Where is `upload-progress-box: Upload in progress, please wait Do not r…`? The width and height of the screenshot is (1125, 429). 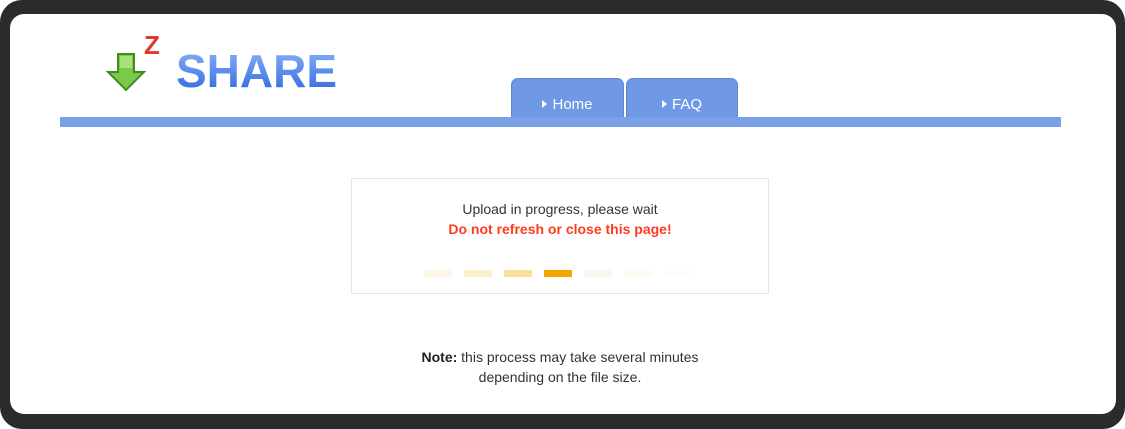
upload-progress-box: Upload in progress, please wait Do not r… is located at coordinates (560, 236).